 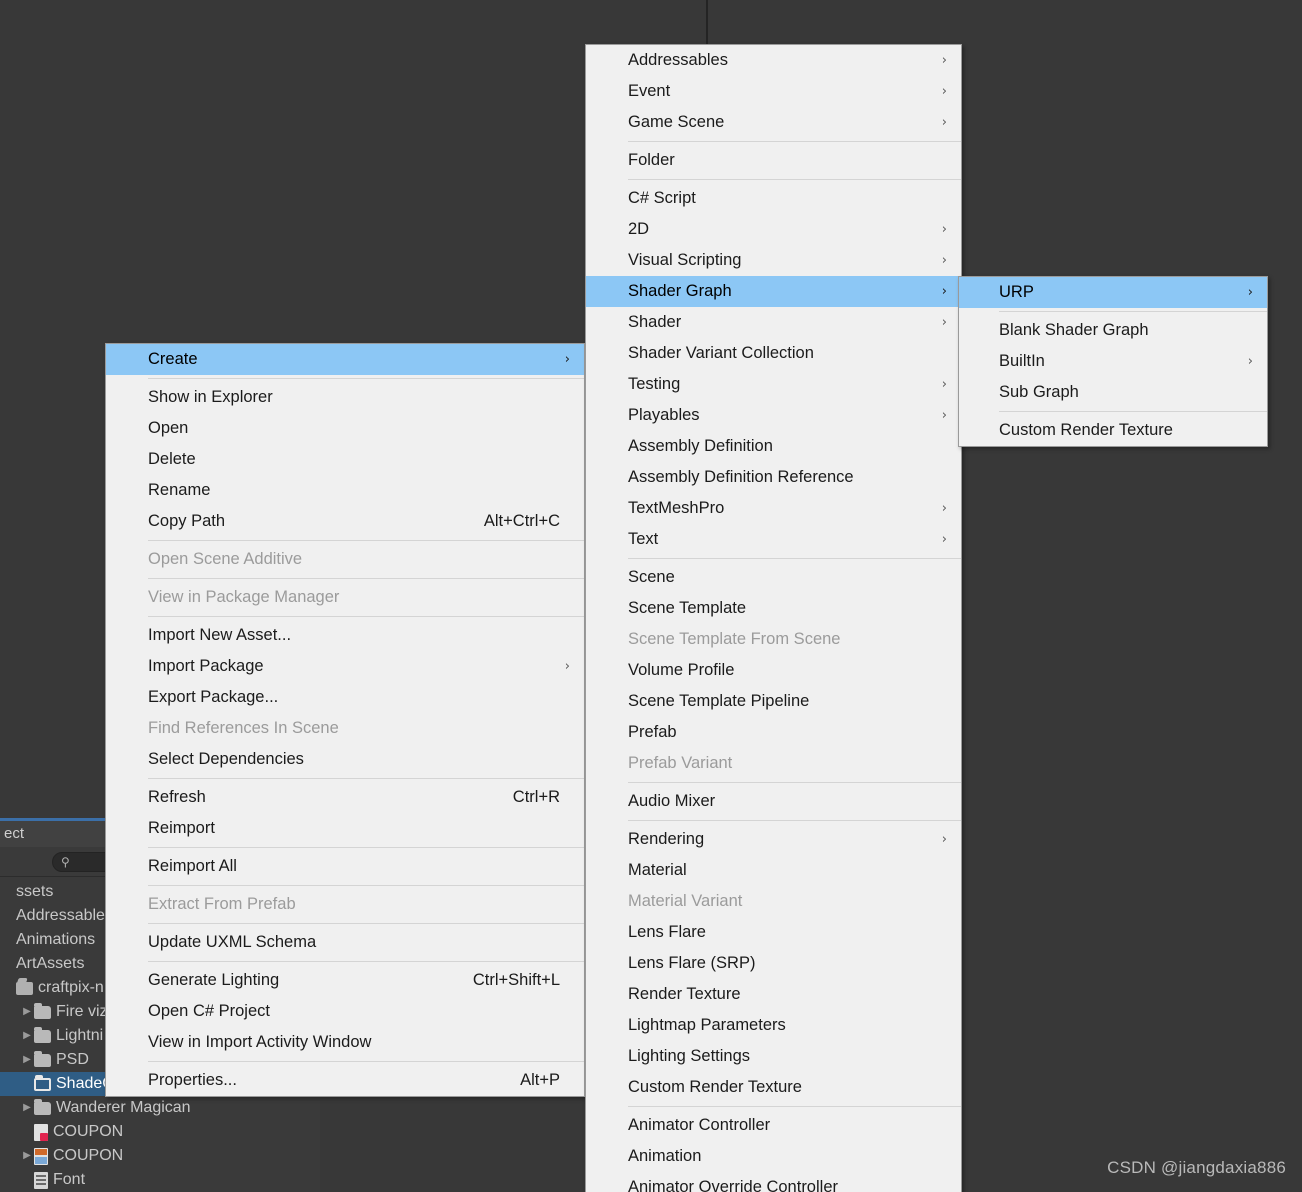 I want to click on menu-item: Event ›, so click(x=773, y=91).